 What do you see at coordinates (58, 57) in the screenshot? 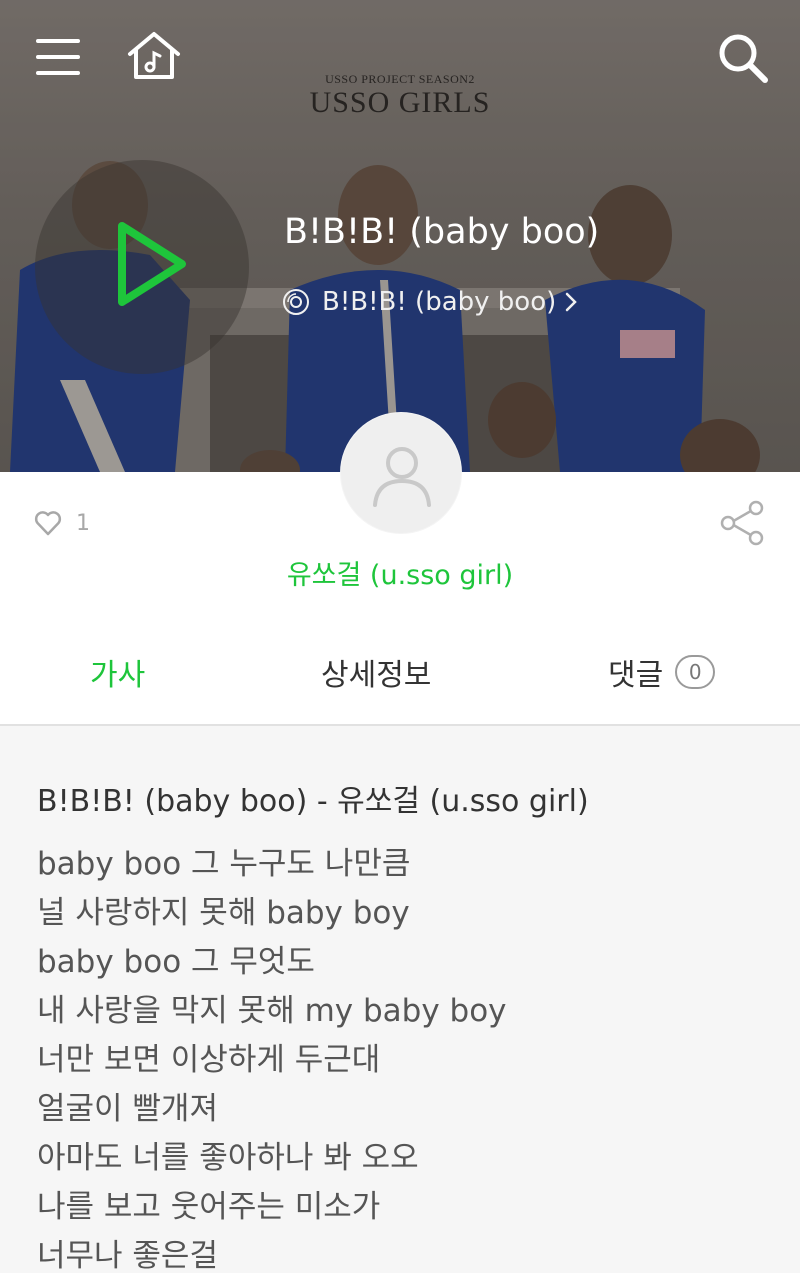
I see `hamburger-menu-icon` at bounding box center [58, 57].